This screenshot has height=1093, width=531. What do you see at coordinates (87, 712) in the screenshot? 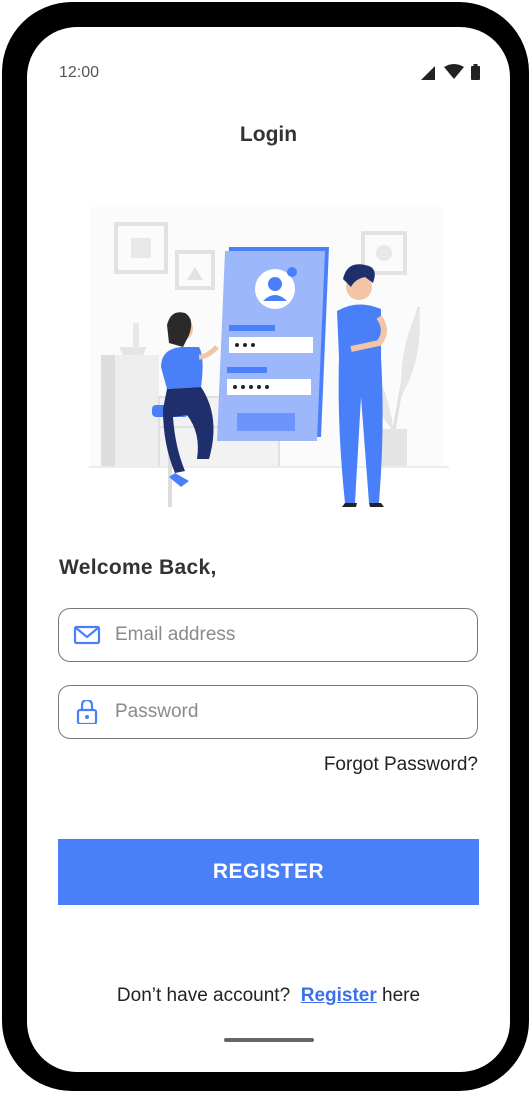
I see `lock-icon` at bounding box center [87, 712].